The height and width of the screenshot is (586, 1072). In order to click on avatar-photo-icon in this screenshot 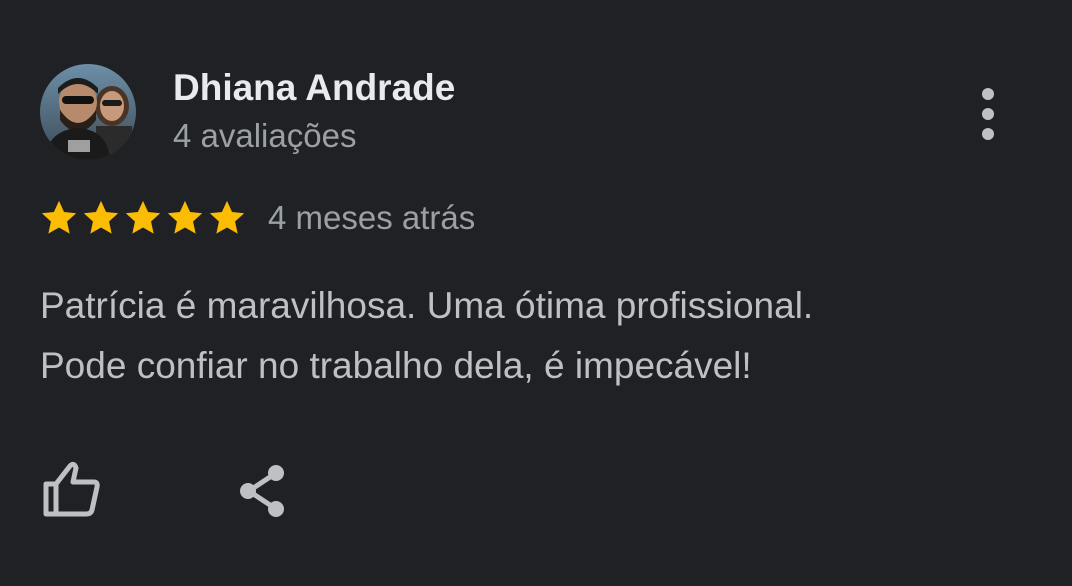, I will do `click(88, 112)`.